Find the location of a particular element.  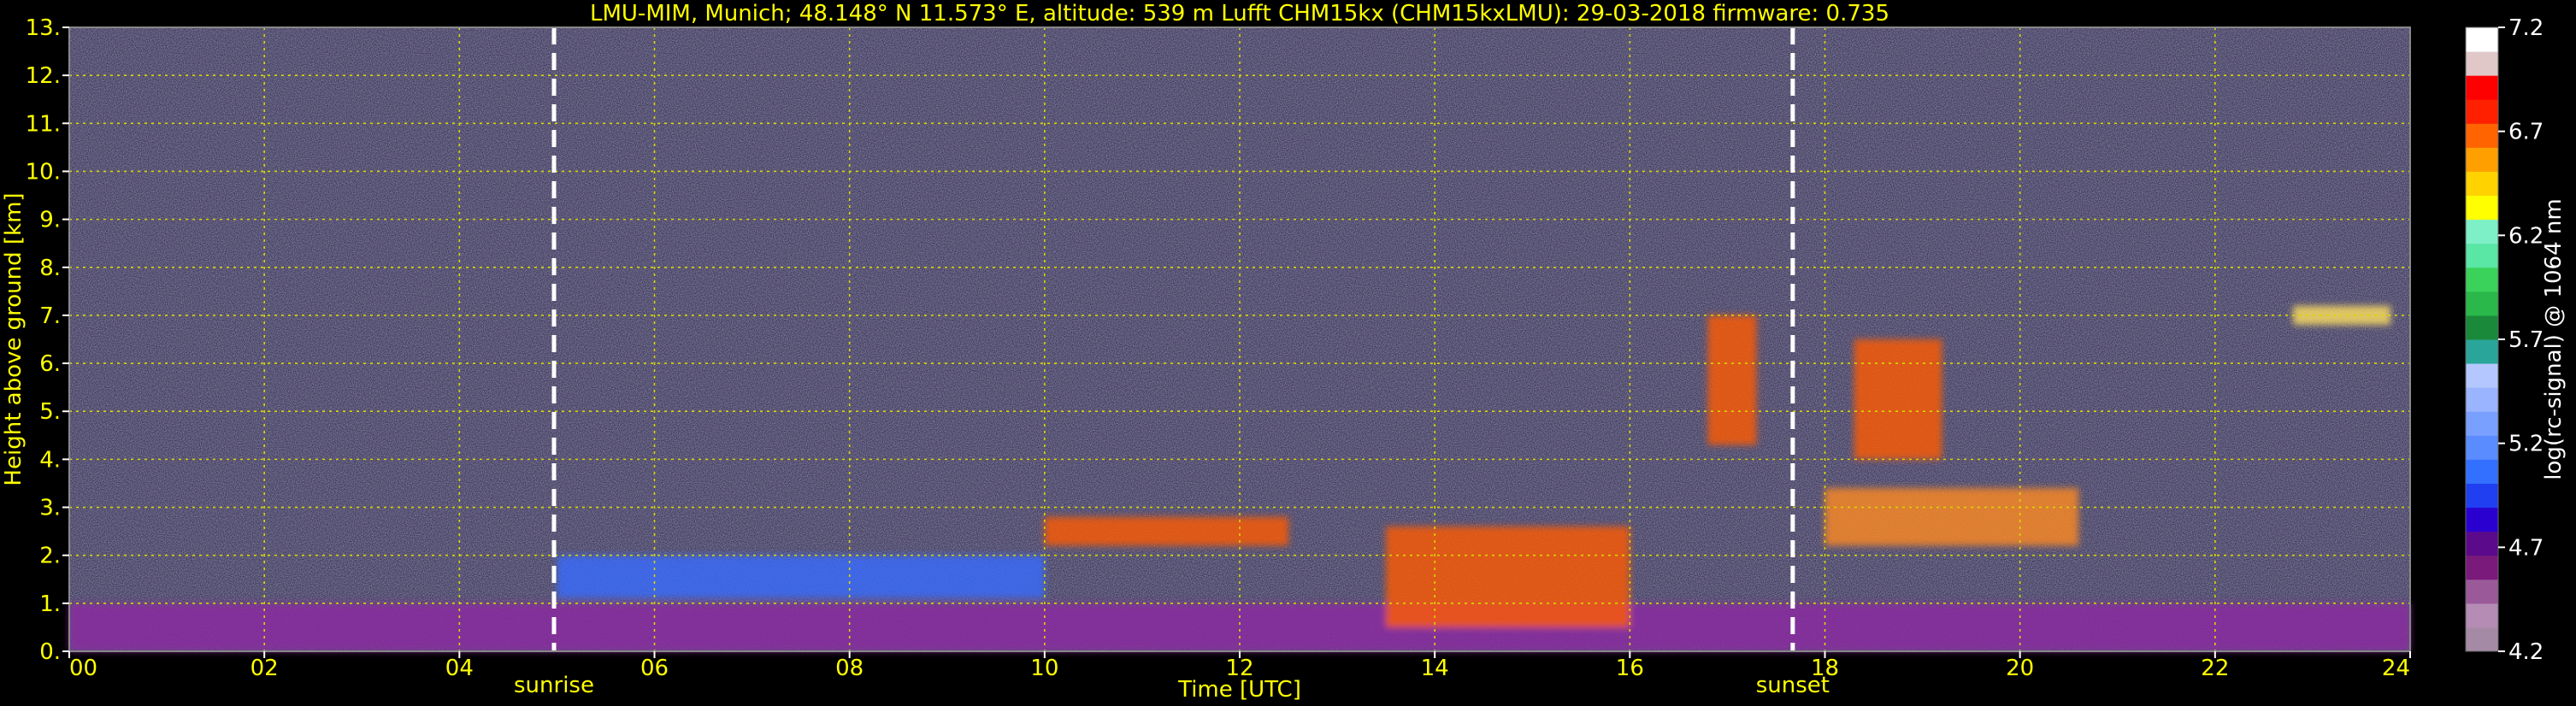

y-axis-ticks: 0. 1. 2. 3. 4. 5. 6. 7. 8. 9. 10. 11. 12. 13. is located at coordinates (47, 340).